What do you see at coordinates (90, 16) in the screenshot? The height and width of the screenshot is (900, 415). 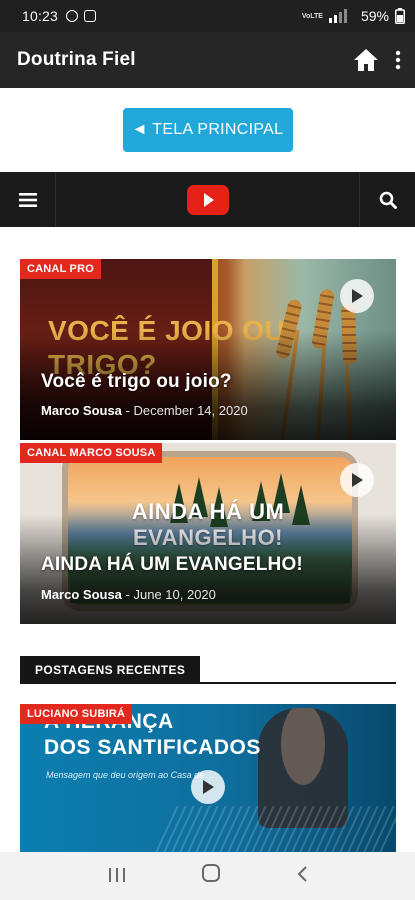 I see `gallery-icon` at bounding box center [90, 16].